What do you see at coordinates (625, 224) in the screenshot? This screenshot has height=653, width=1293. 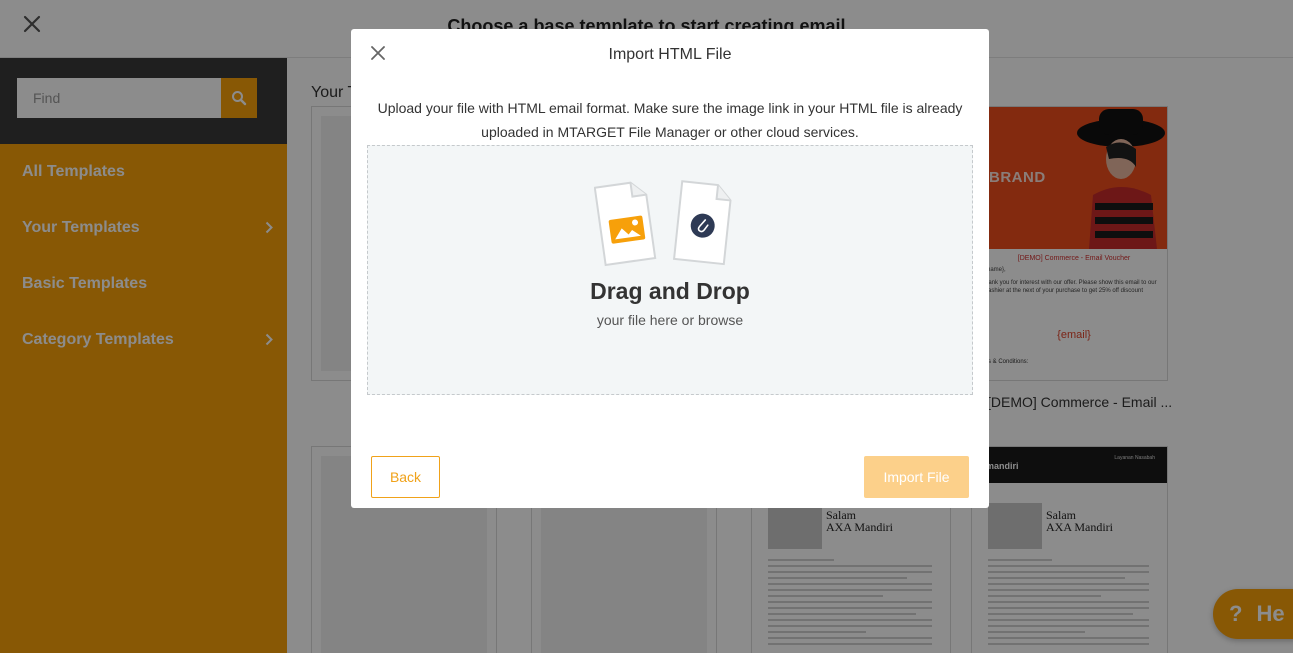 I see `image-file-icon` at bounding box center [625, 224].